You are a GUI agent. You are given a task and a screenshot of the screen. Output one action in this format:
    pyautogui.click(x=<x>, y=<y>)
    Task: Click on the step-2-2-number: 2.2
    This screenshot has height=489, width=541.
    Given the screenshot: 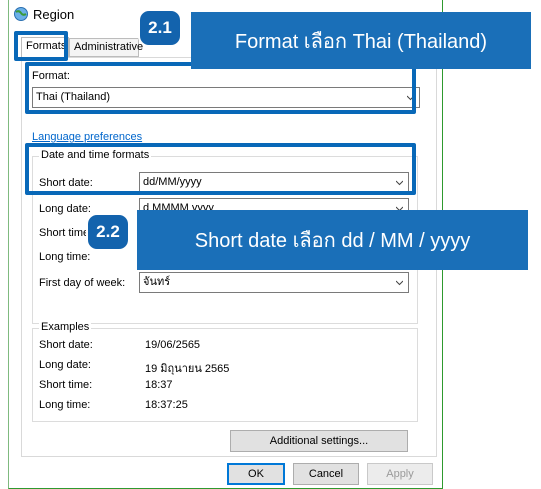 What is the action you would take?
    pyautogui.click(x=108, y=231)
    